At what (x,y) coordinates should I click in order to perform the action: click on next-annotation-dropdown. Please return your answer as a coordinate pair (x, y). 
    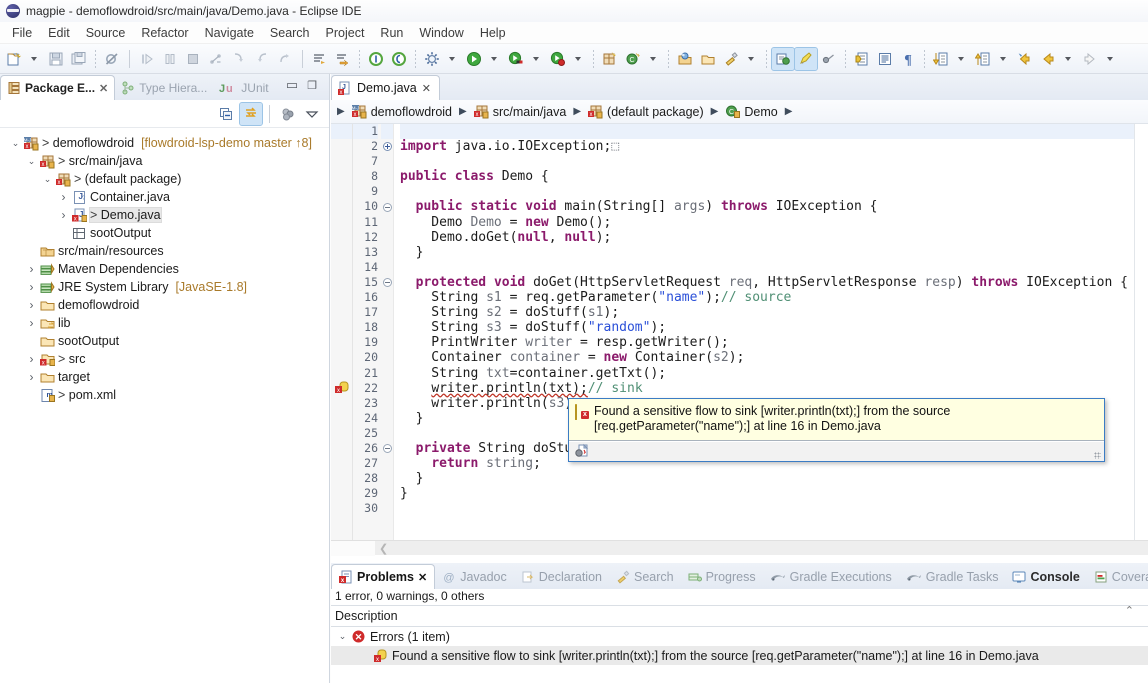
    Looking at the image, I should click on (962, 59).